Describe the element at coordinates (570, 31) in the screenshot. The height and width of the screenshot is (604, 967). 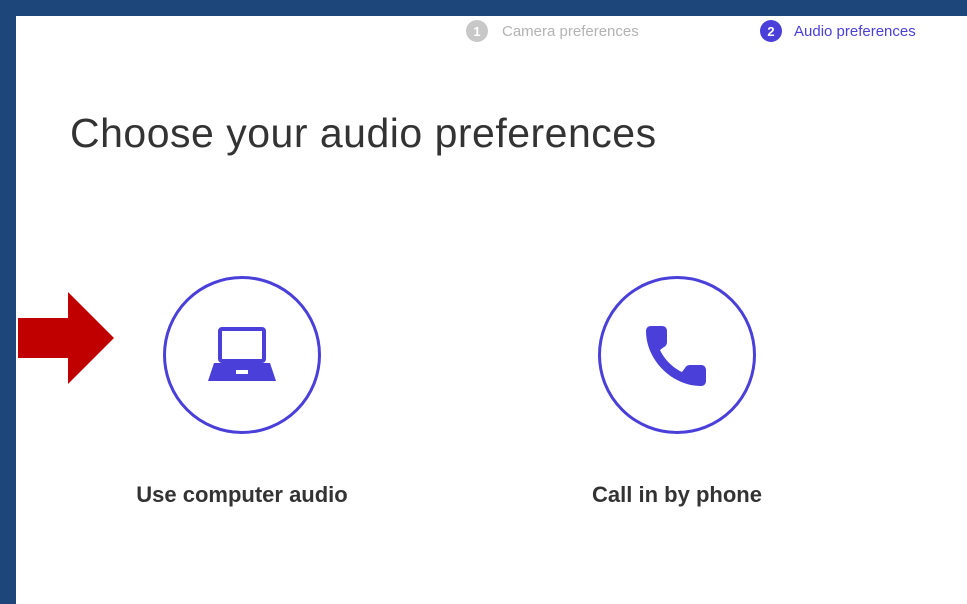
I see `step-label: Camera preferences` at that location.